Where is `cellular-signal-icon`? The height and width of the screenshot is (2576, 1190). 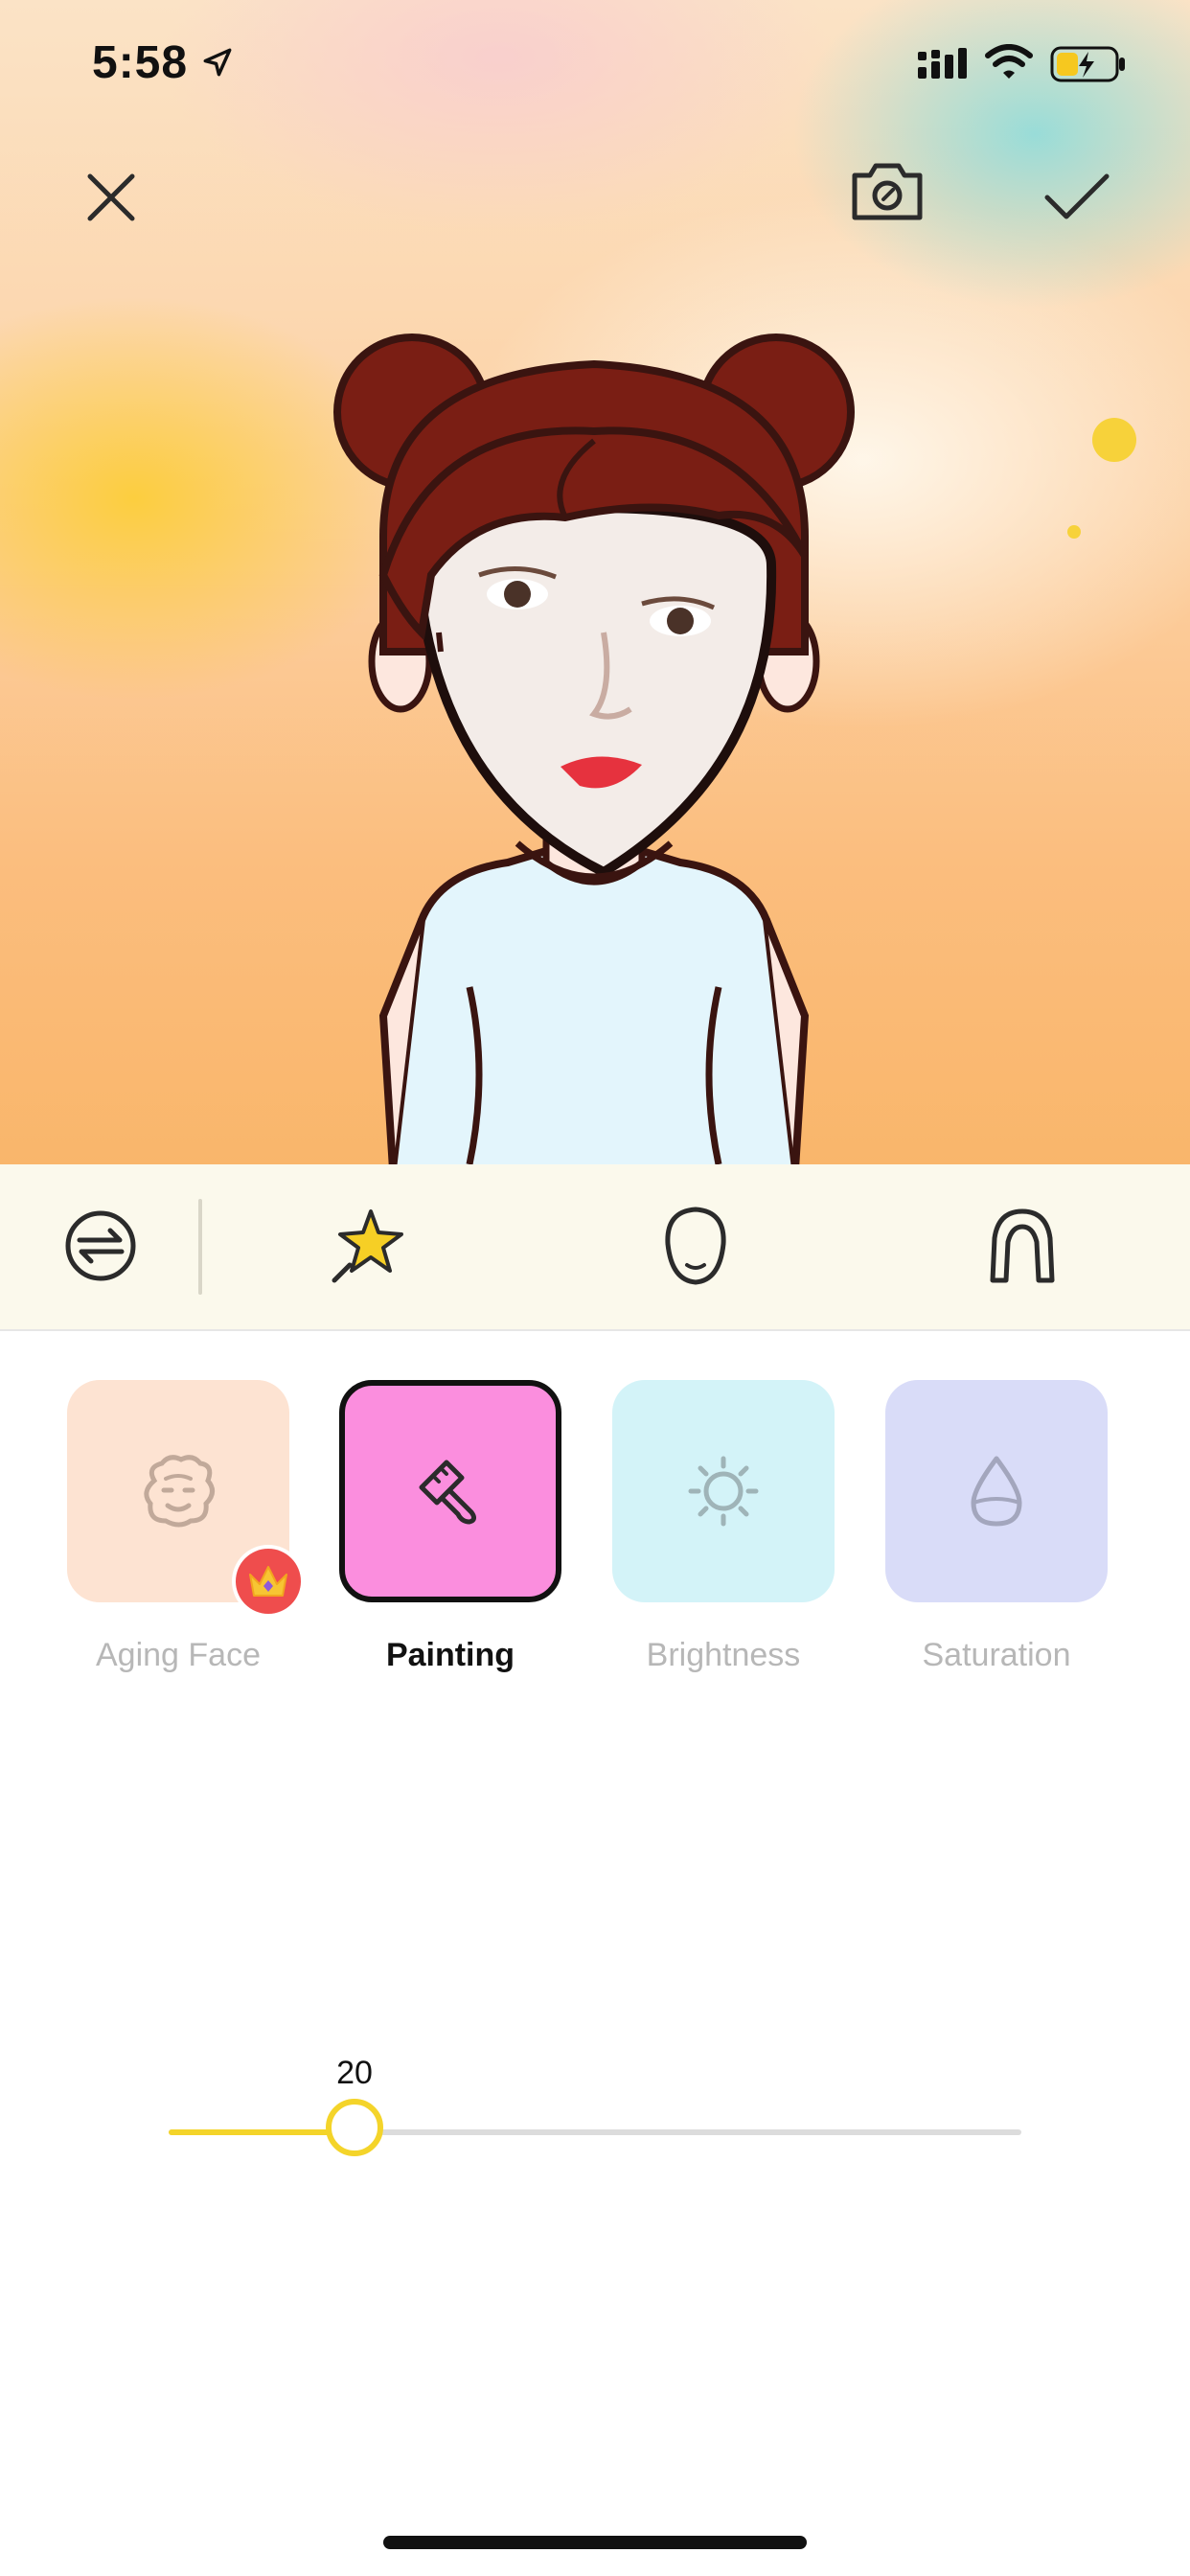 cellular-signal-icon is located at coordinates (943, 63).